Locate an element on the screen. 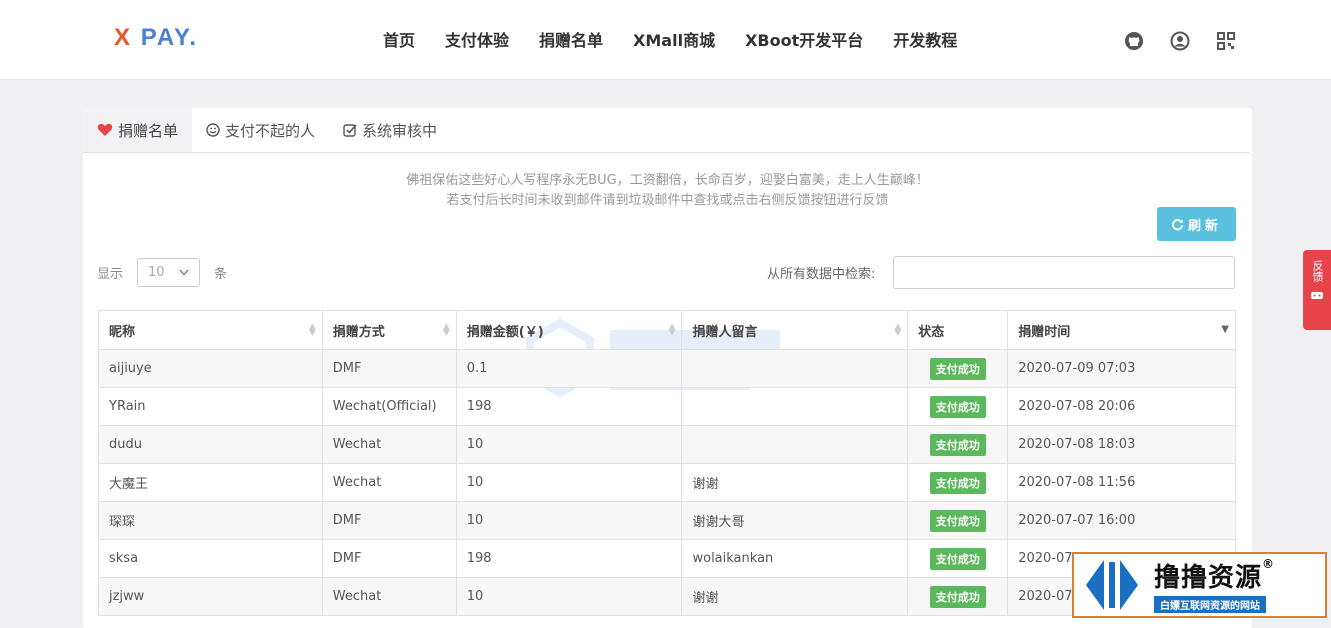 The width and height of the screenshot is (1331, 628). search-input is located at coordinates (1064, 272).